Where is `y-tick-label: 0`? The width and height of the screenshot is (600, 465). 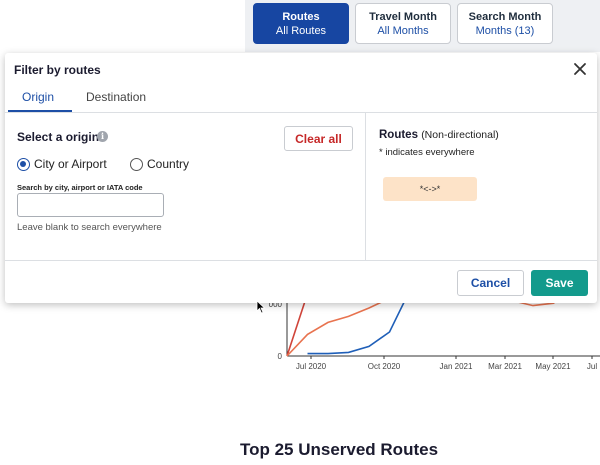 y-tick-label: 0 is located at coordinates (280, 356).